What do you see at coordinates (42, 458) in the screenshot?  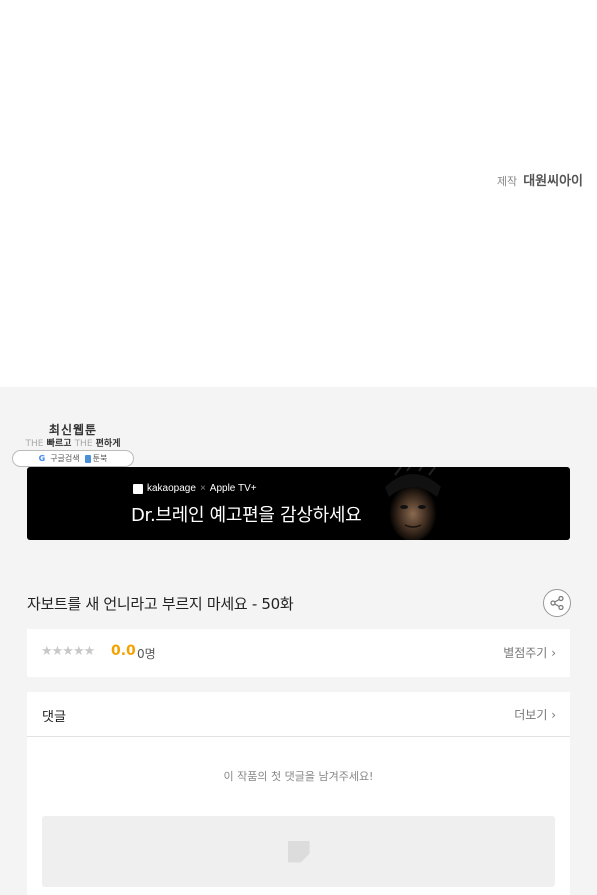 I see `google-icon: G` at bounding box center [42, 458].